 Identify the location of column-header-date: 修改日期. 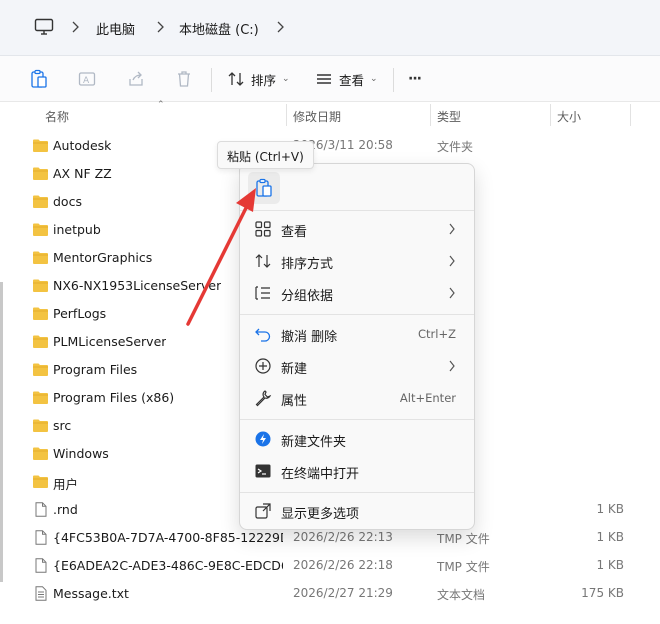
(317, 116).